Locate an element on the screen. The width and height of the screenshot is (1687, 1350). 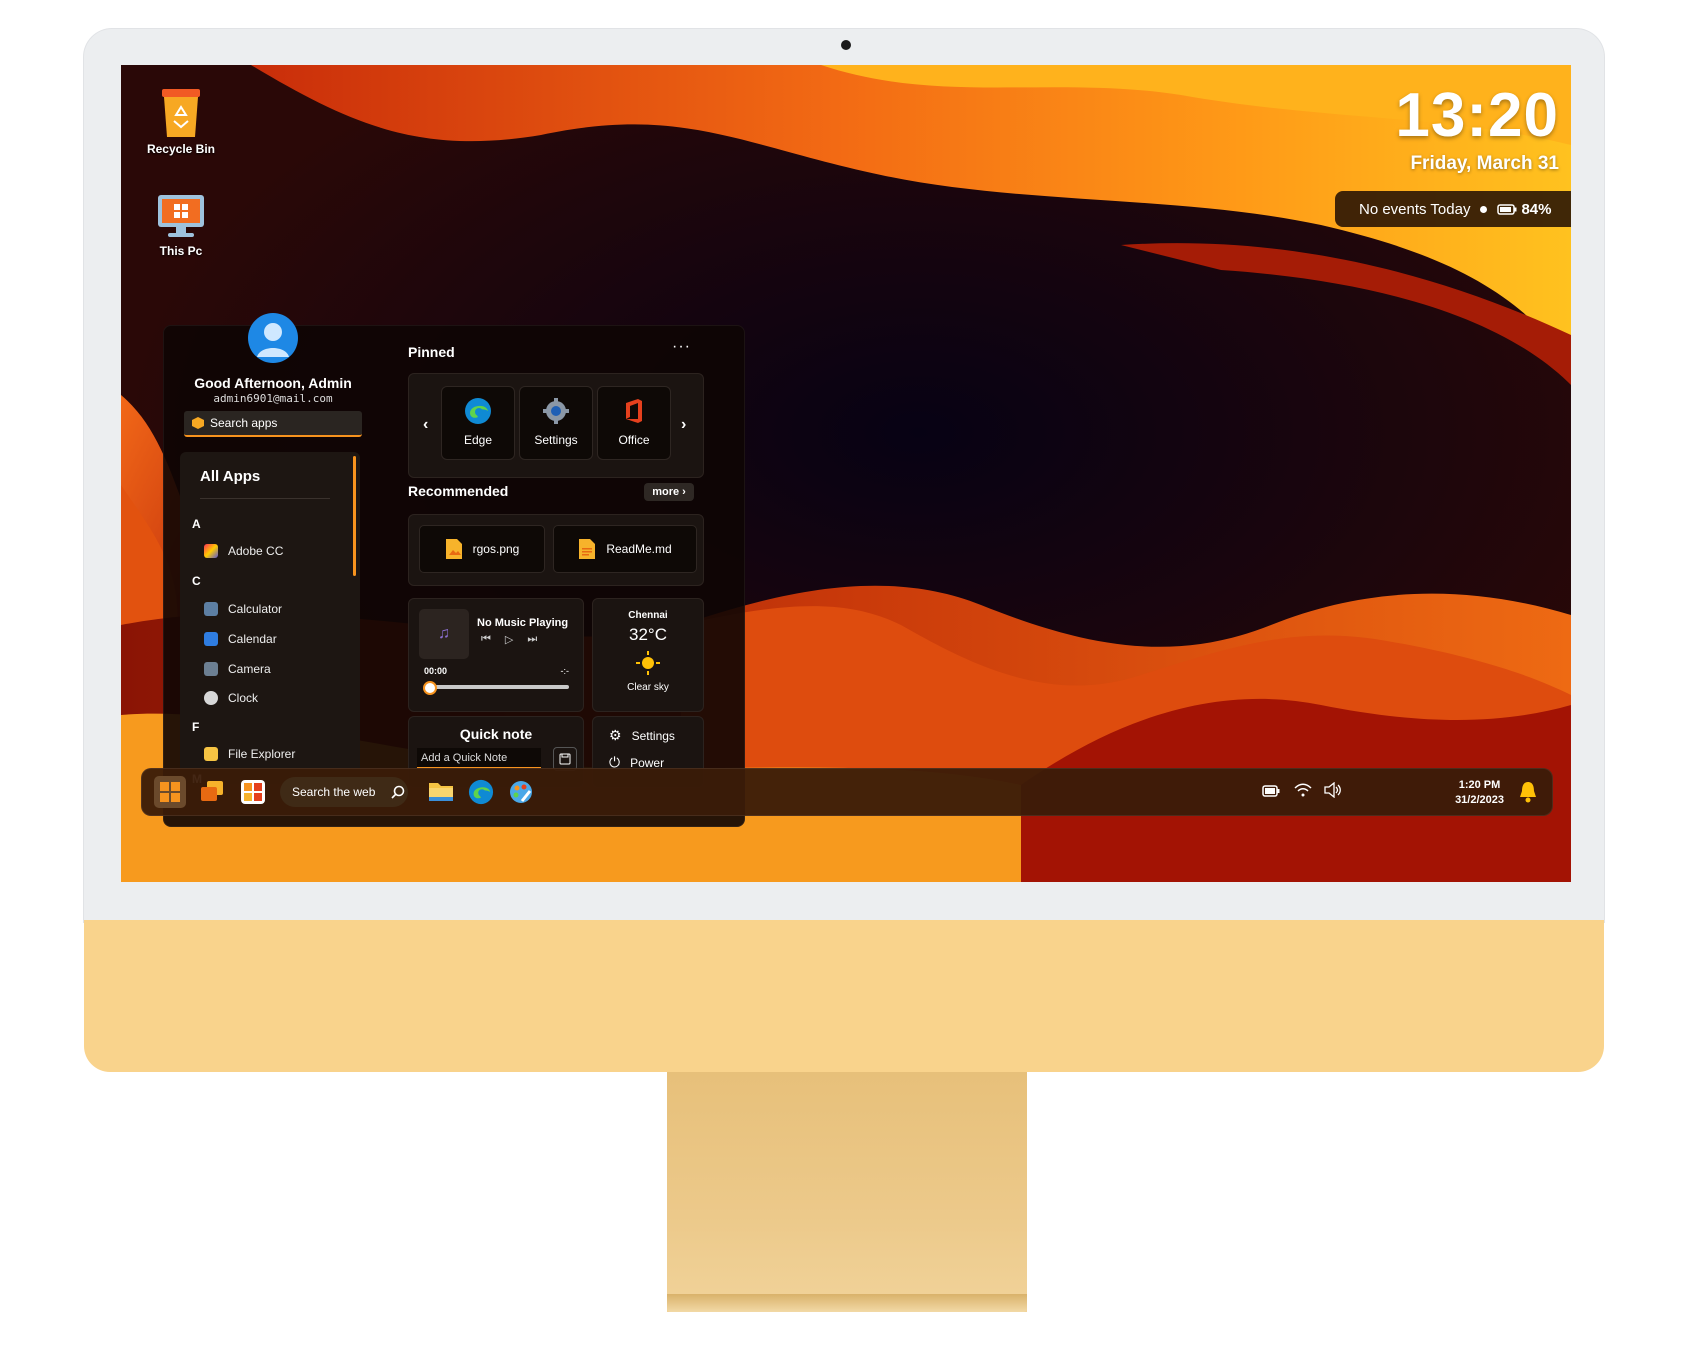
events-widget: No events Today 84% is located at coordinates (1453, 209).